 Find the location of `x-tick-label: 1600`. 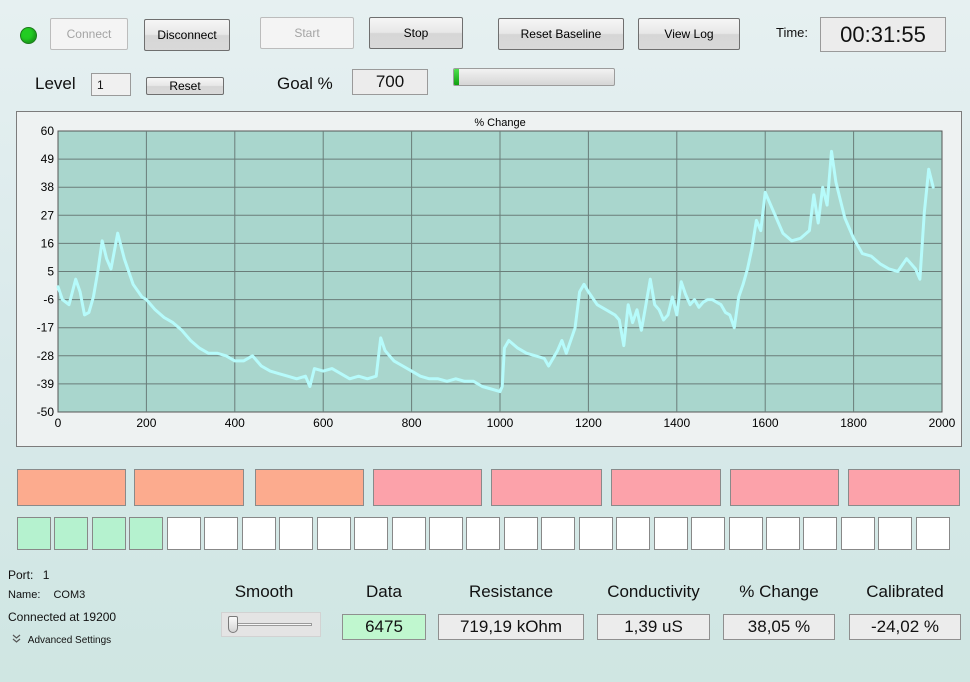

x-tick-label: 1600 is located at coordinates (765, 423).